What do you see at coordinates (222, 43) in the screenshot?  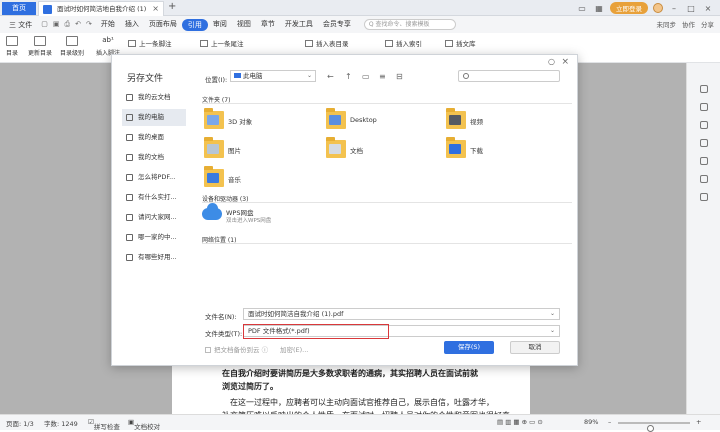 I see `prev-endnote-button: 上一条尾注` at bounding box center [222, 43].